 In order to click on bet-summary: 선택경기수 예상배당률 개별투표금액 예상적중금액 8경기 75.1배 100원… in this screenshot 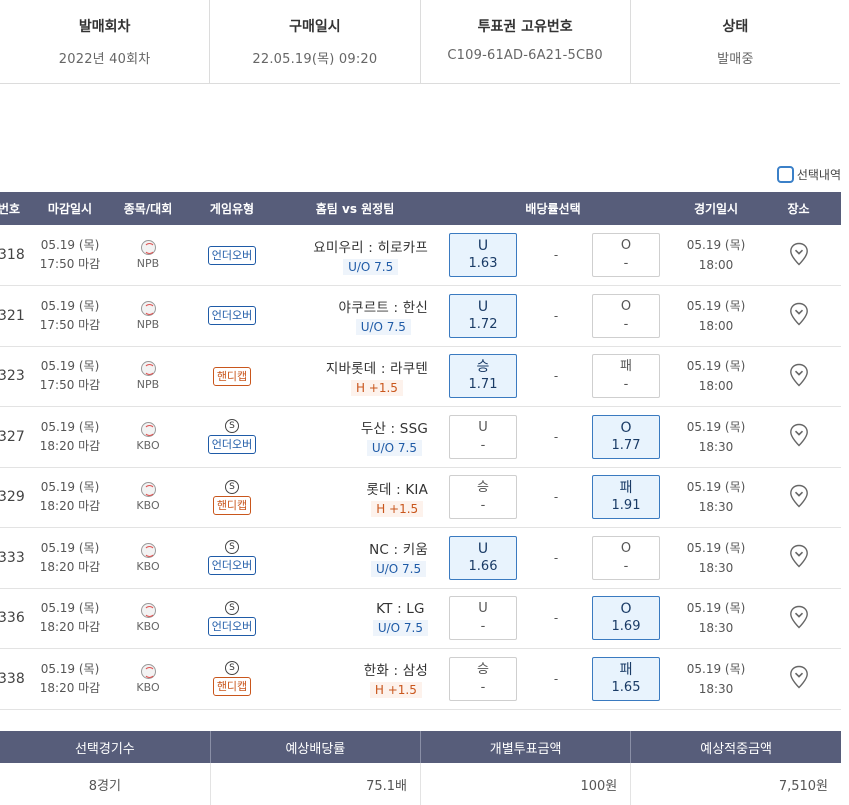, I will do `click(420, 768)`.